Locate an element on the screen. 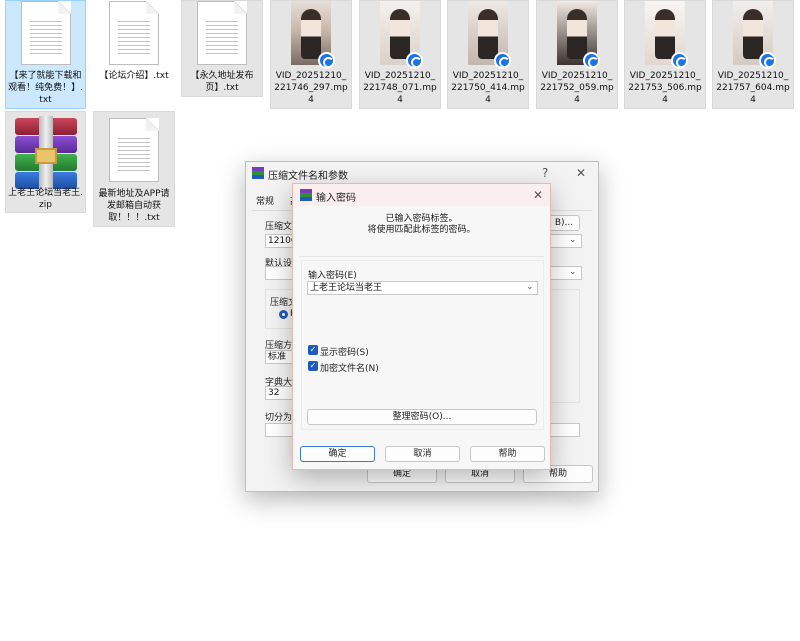 This screenshot has height=641, width=800. show-password-label: 显示密码(S) is located at coordinates (344, 353).